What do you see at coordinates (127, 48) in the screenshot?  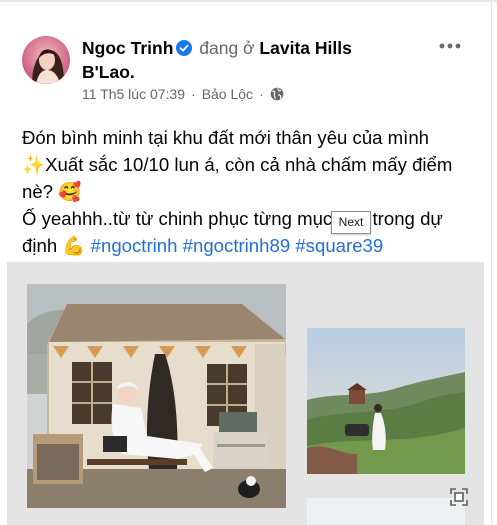 I see `author-name: Ngoc Trinh` at bounding box center [127, 48].